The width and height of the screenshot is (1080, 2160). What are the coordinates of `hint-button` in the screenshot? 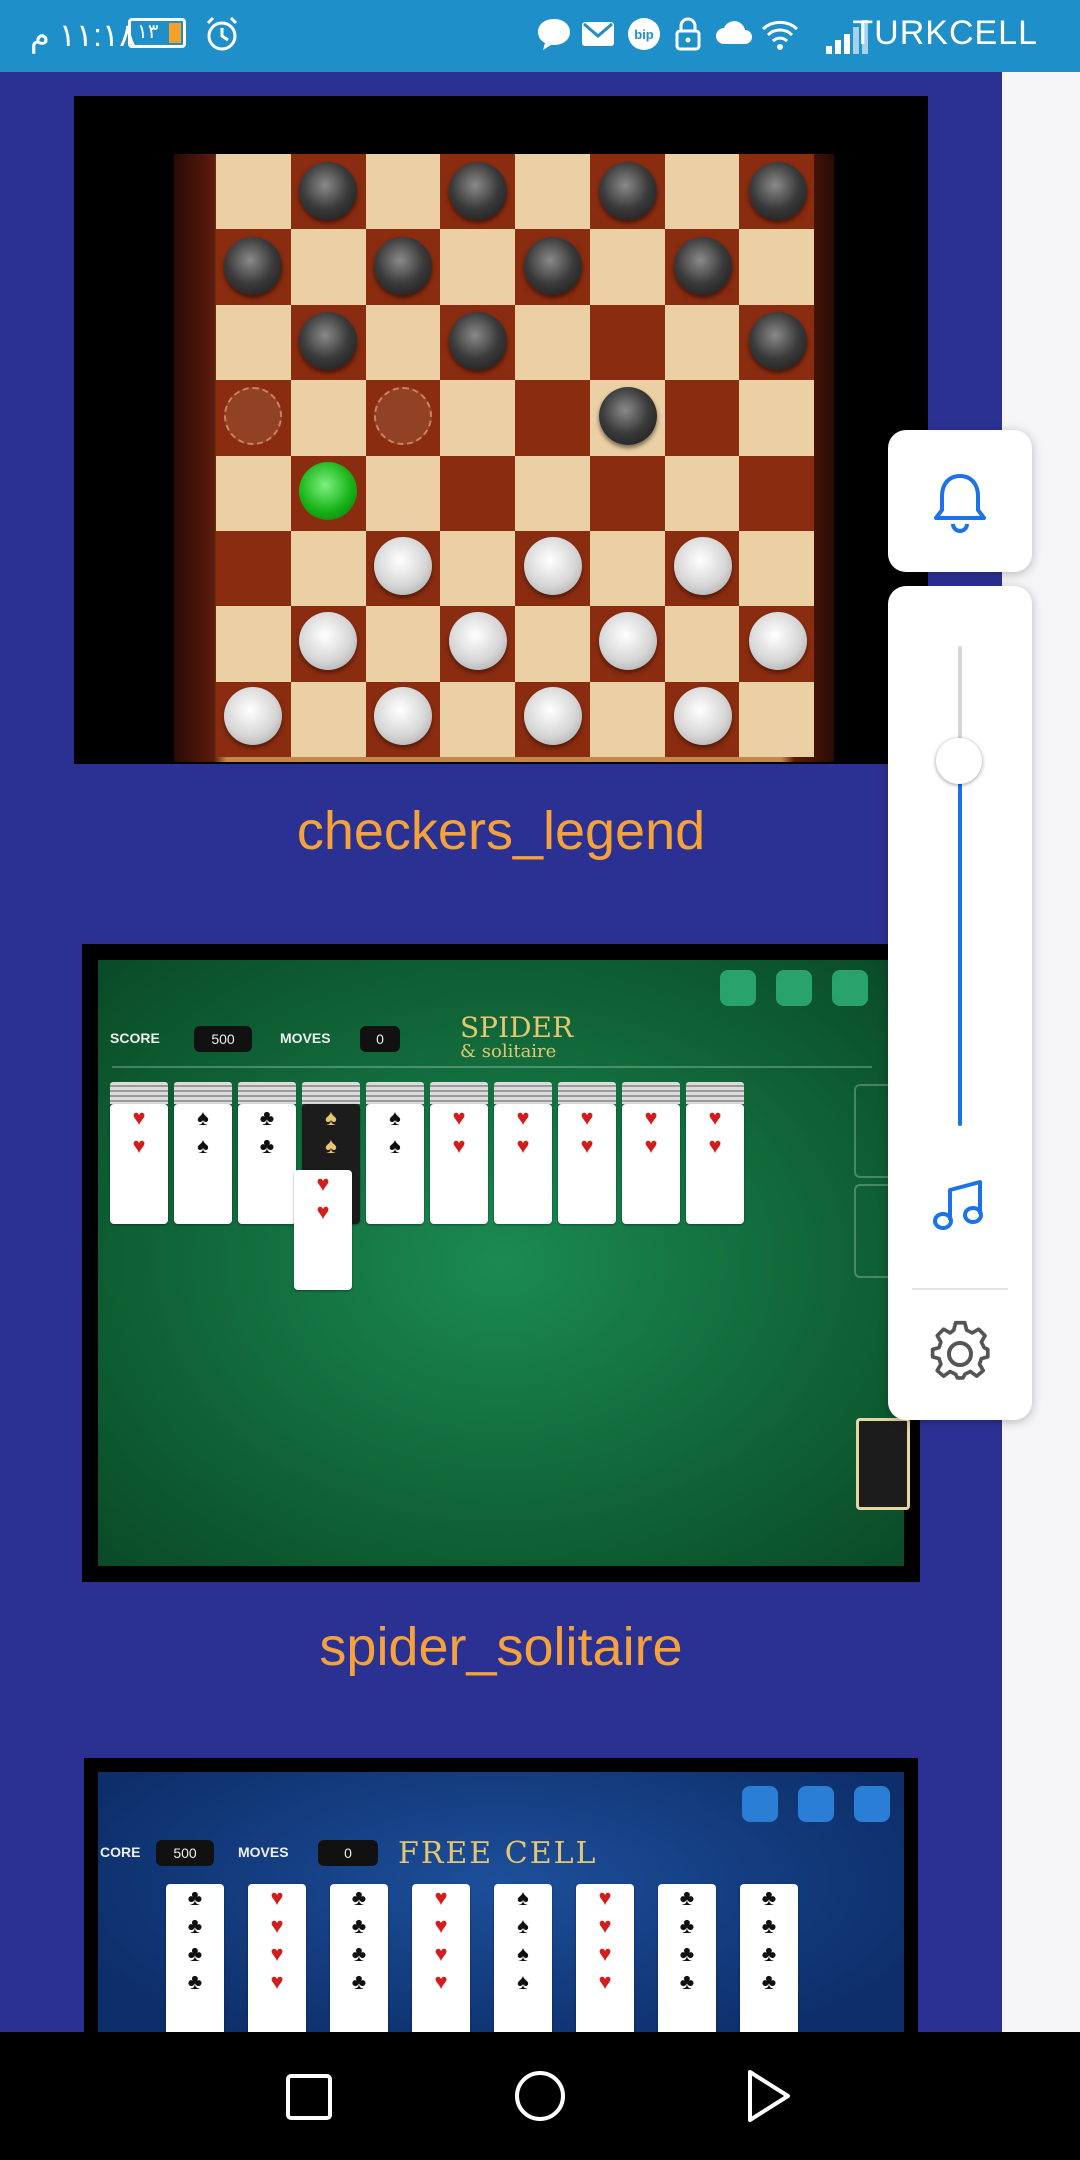 It's located at (850, 988).